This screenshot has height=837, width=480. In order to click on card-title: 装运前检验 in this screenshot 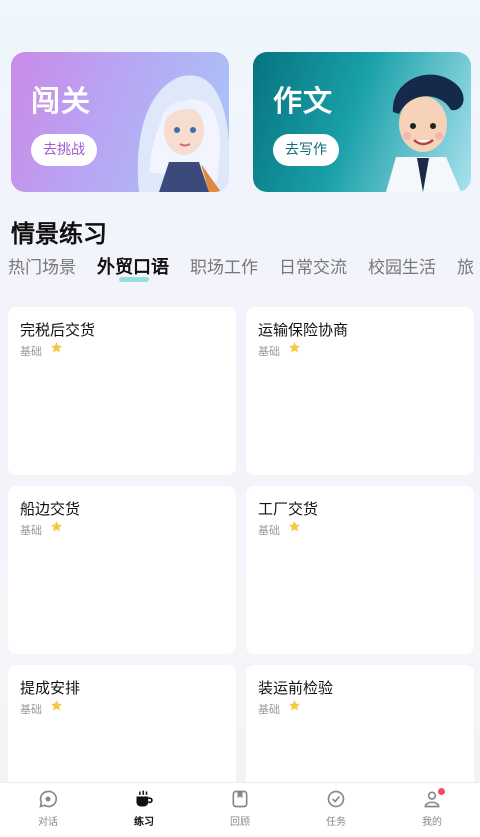, I will do `click(296, 688)`.